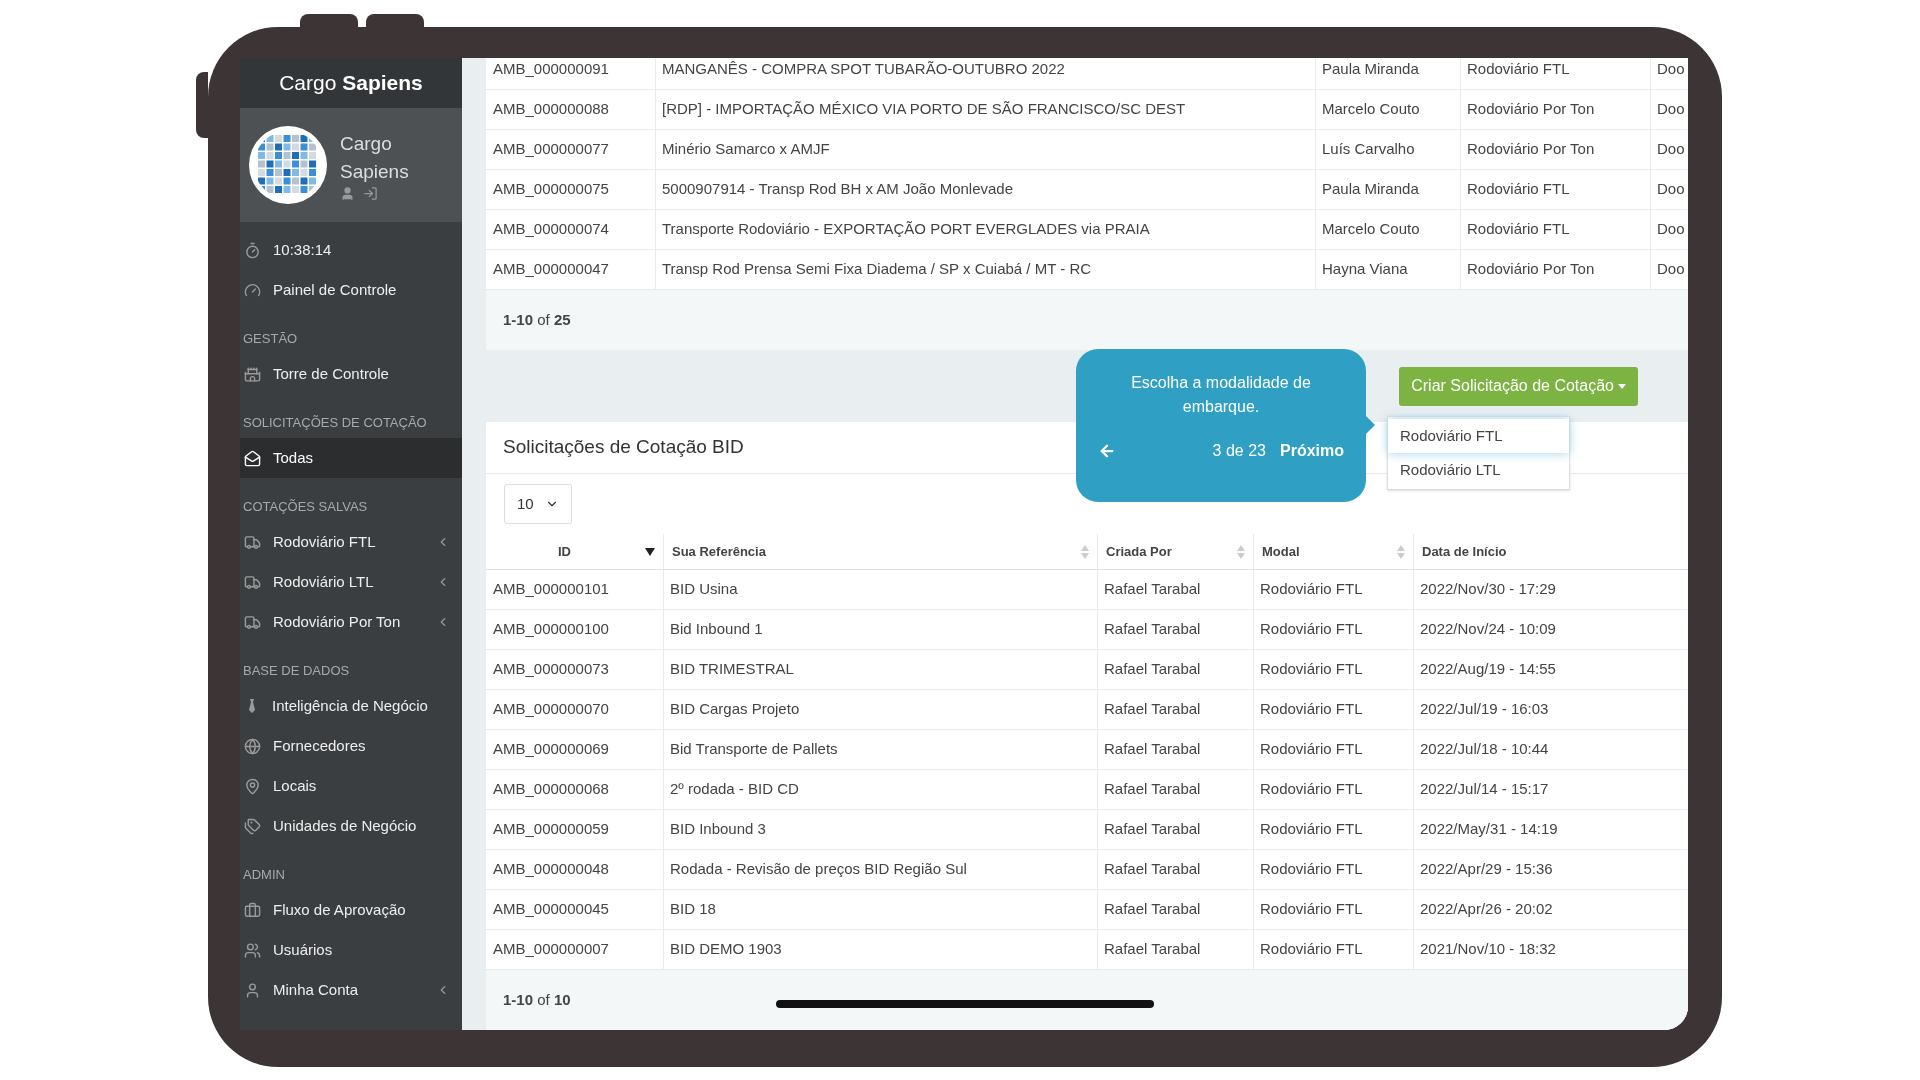  What do you see at coordinates (252, 458) in the screenshot?
I see `open-envelope-icon` at bounding box center [252, 458].